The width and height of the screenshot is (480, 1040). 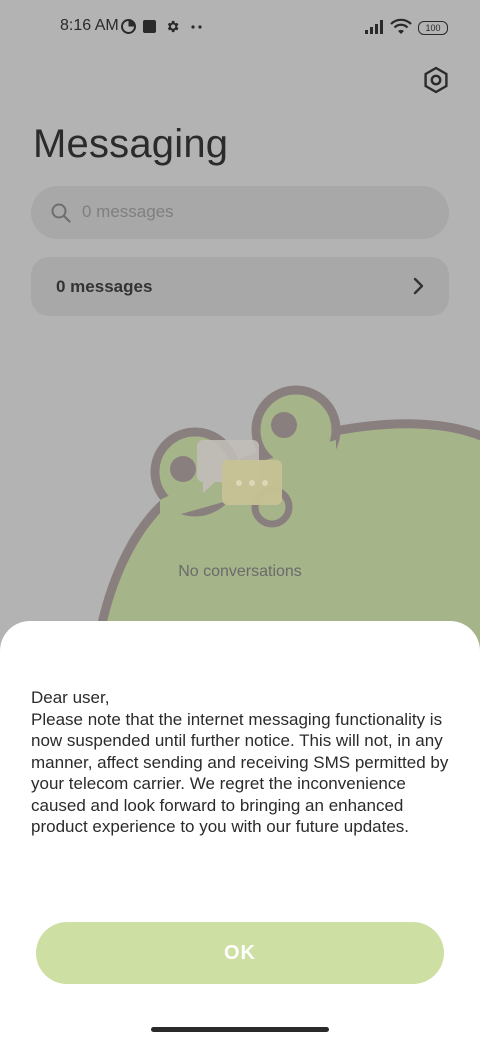 I want to click on data-saver-icon, so click(x=128, y=26).